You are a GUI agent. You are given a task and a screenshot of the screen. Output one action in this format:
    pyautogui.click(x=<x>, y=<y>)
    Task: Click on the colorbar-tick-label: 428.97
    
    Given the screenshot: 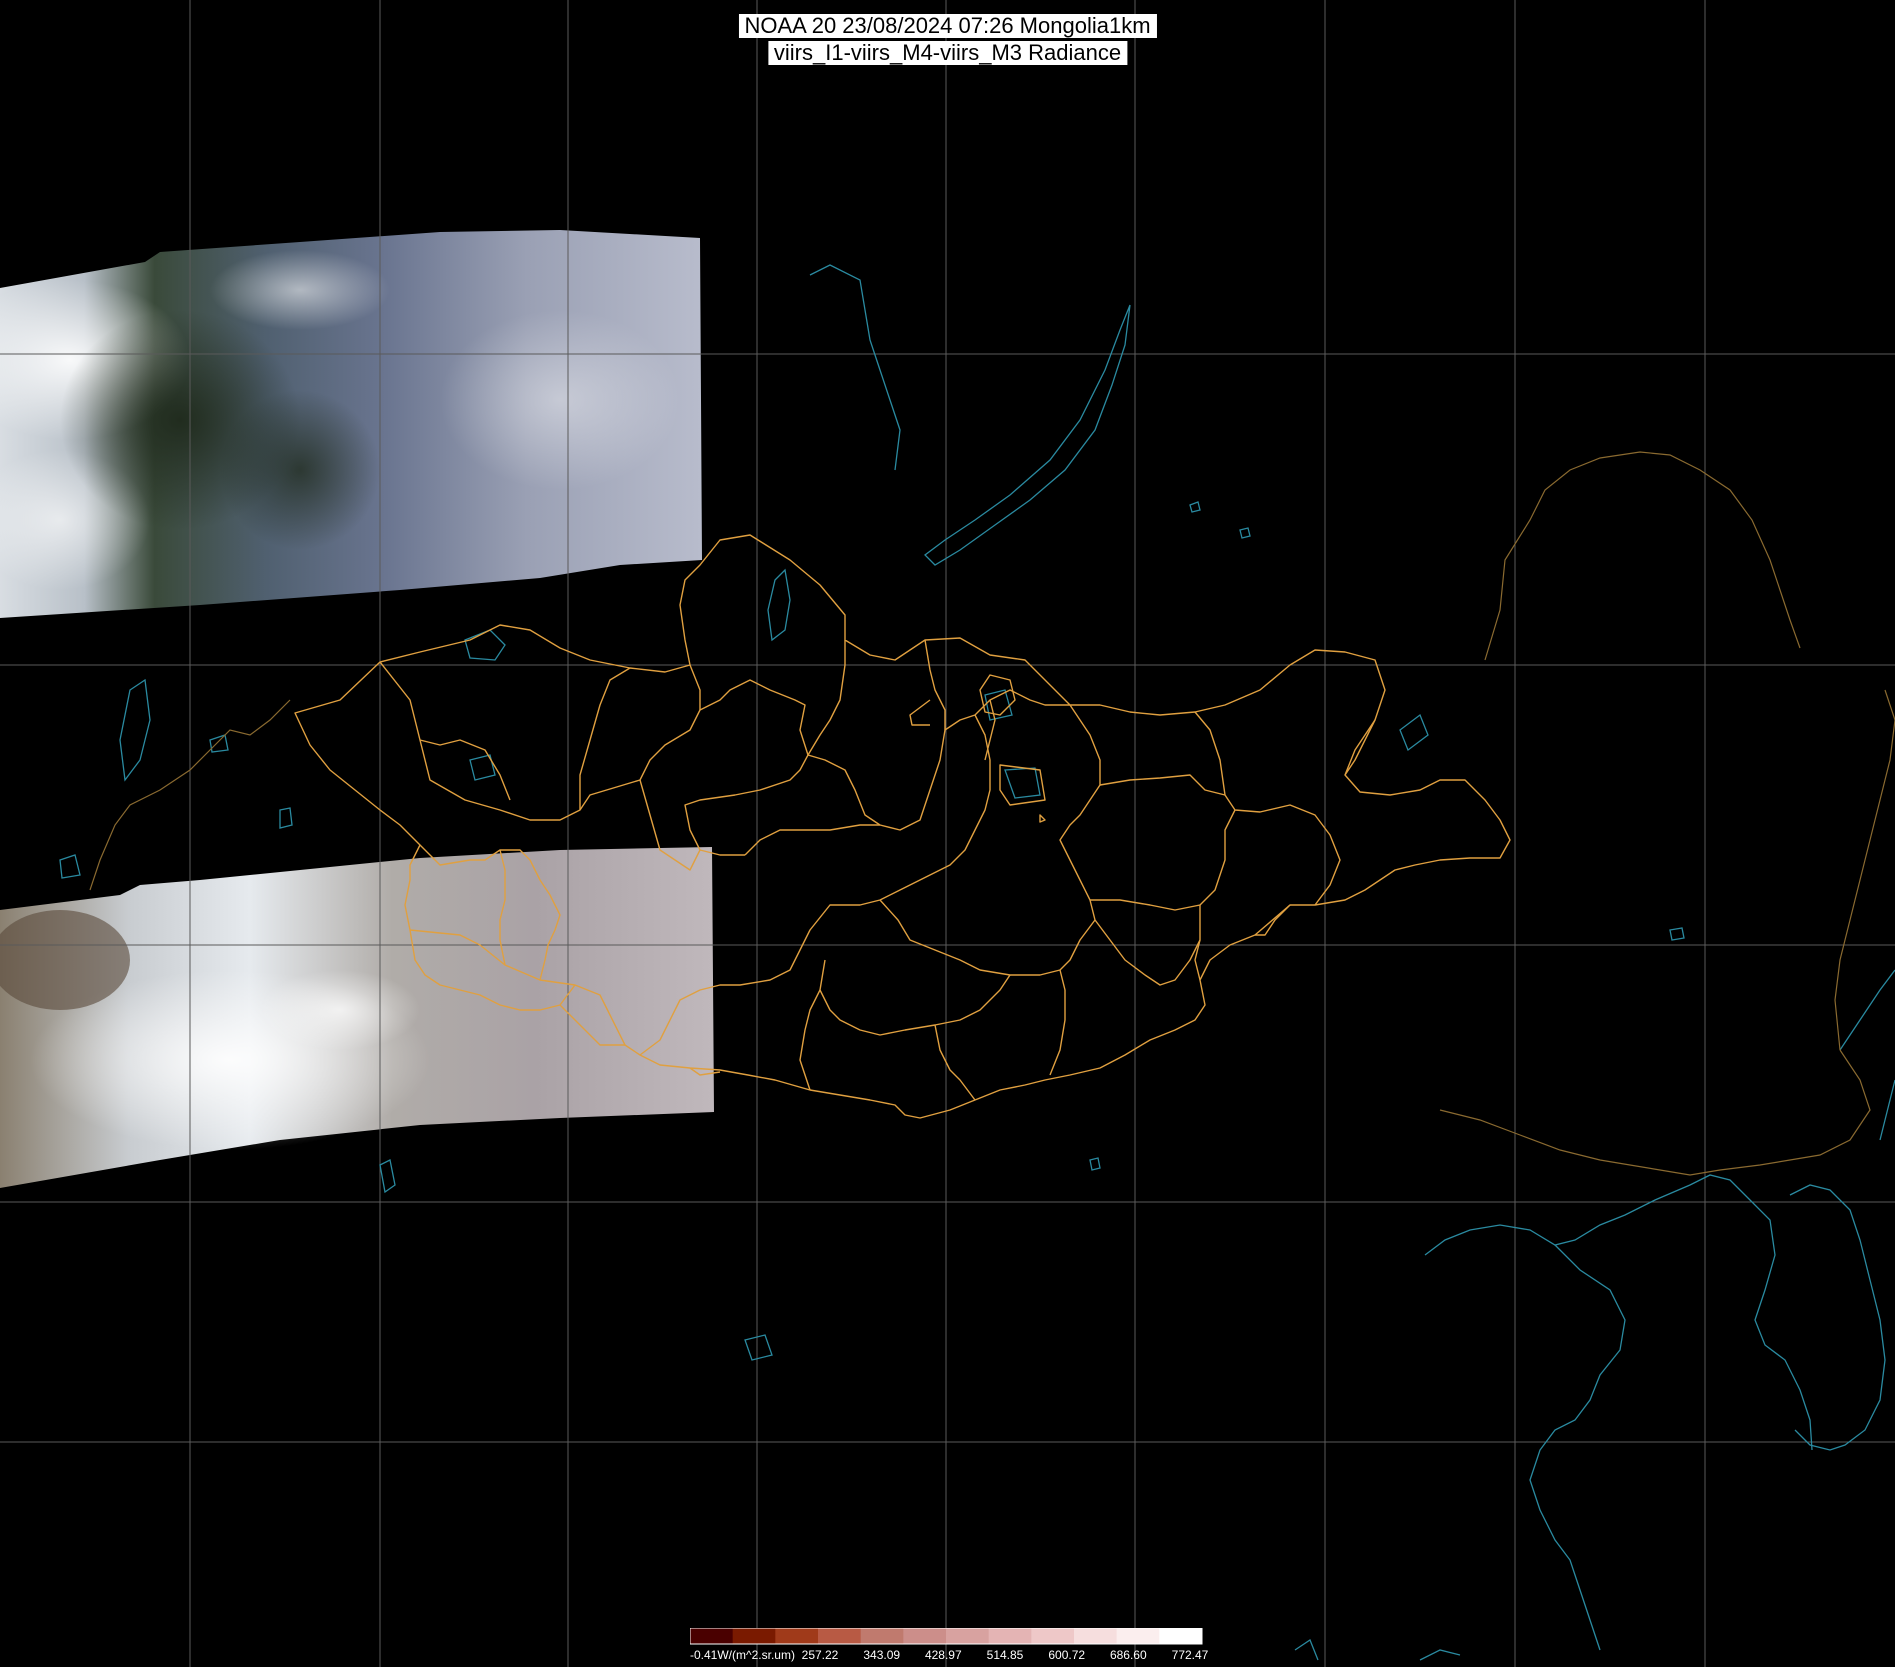 What is the action you would take?
    pyautogui.click(x=943, y=1655)
    